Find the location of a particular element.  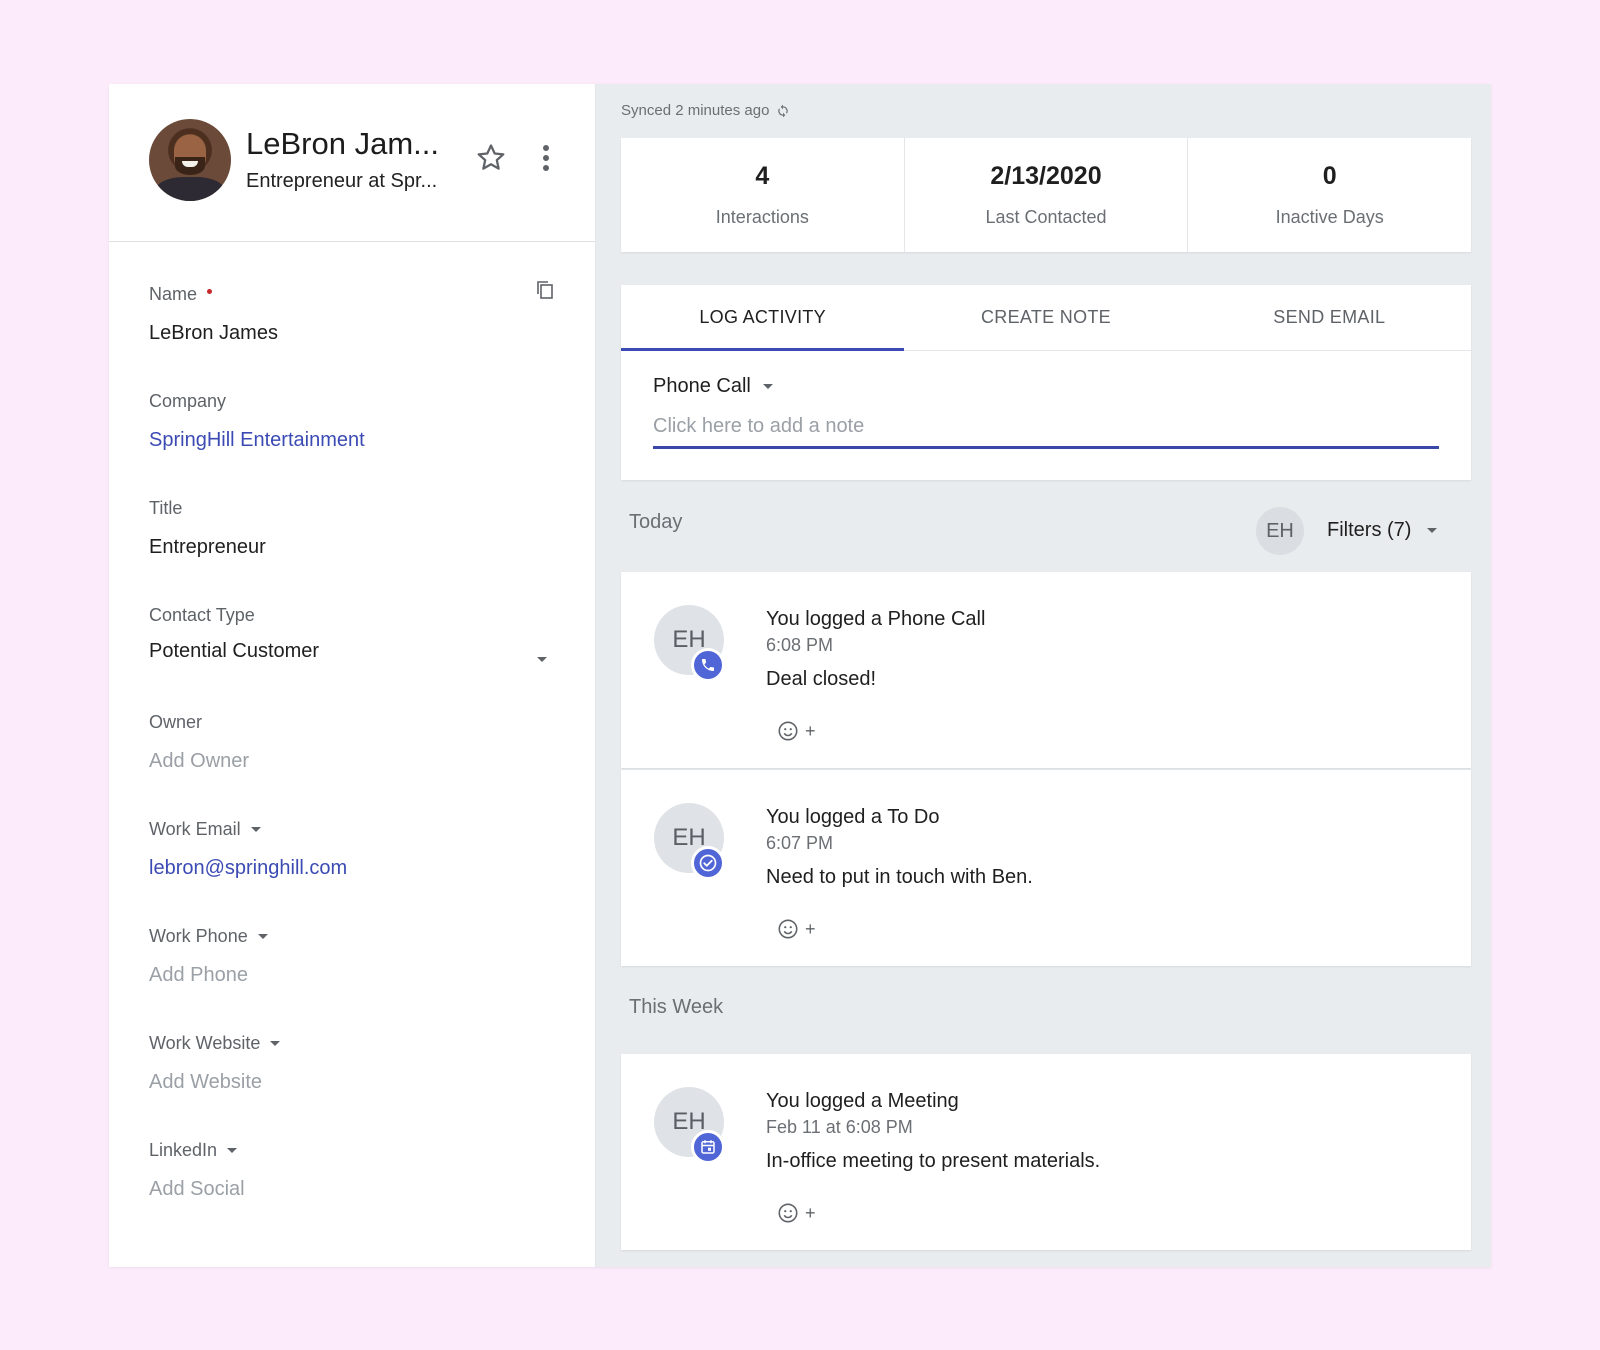

more-vert-icon is located at coordinates (546, 158).